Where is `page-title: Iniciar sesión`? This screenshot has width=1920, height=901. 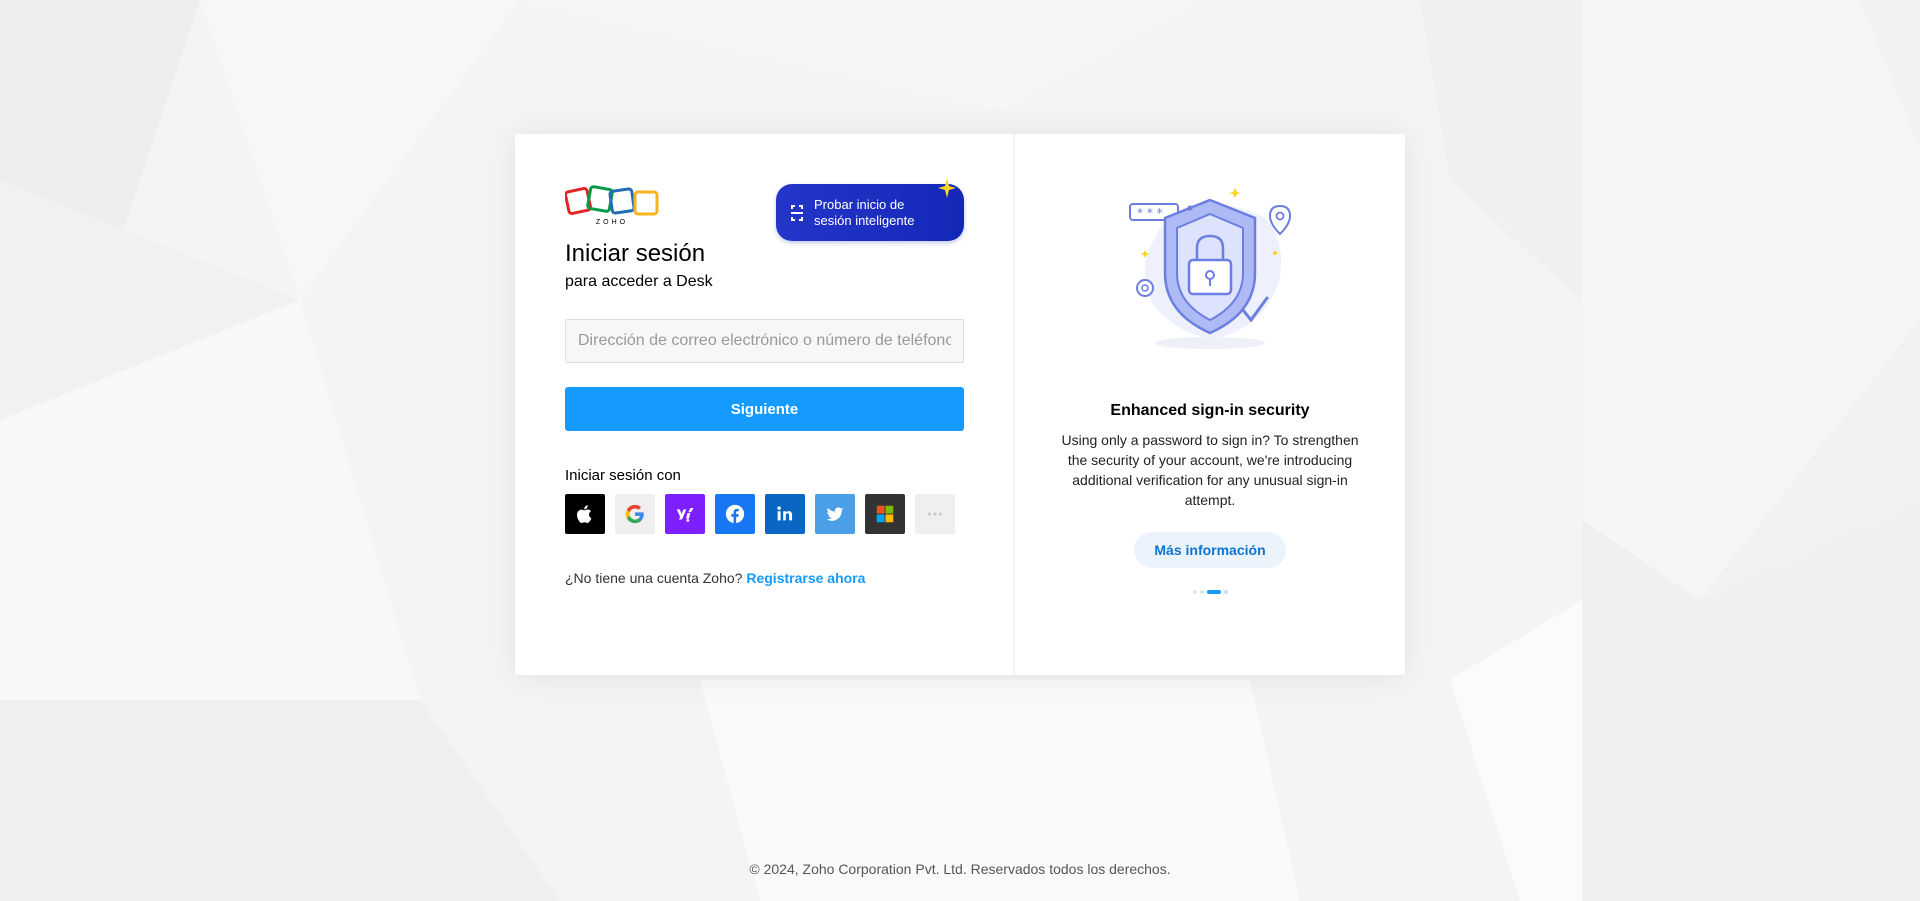 page-title: Iniciar sesión is located at coordinates (635, 253).